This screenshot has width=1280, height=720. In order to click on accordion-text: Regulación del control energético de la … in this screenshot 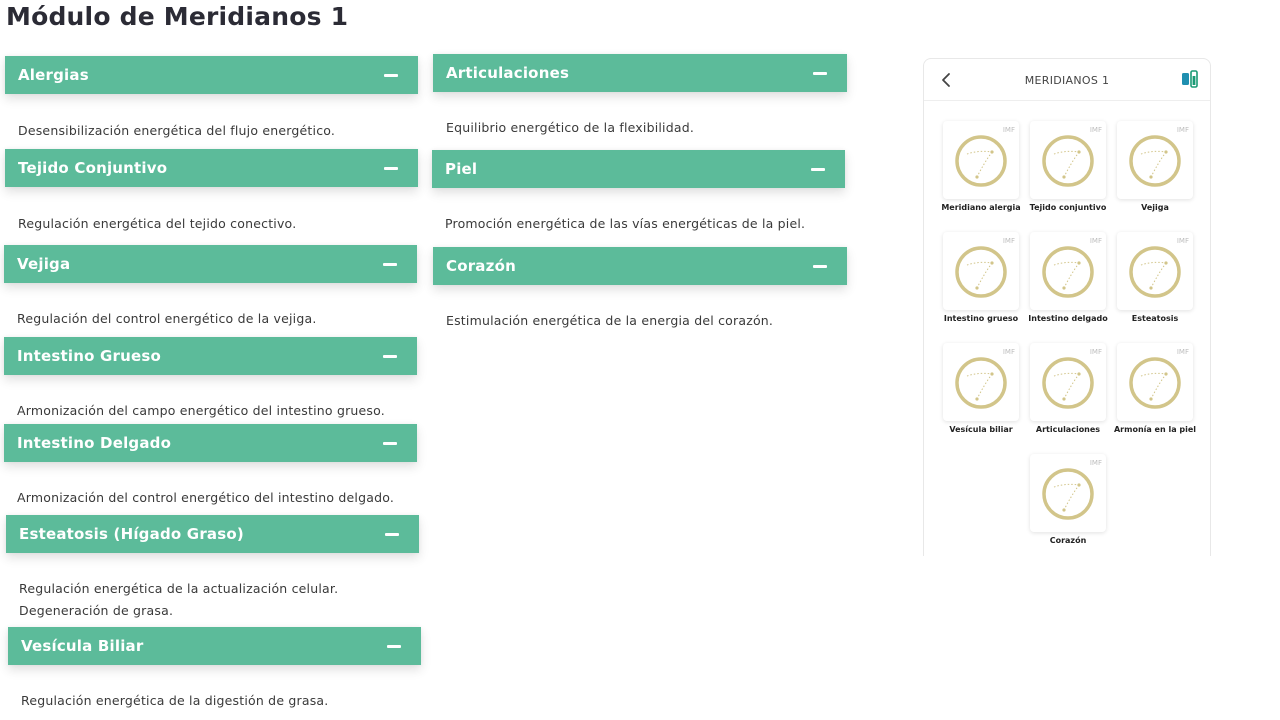, I will do `click(167, 318)`.